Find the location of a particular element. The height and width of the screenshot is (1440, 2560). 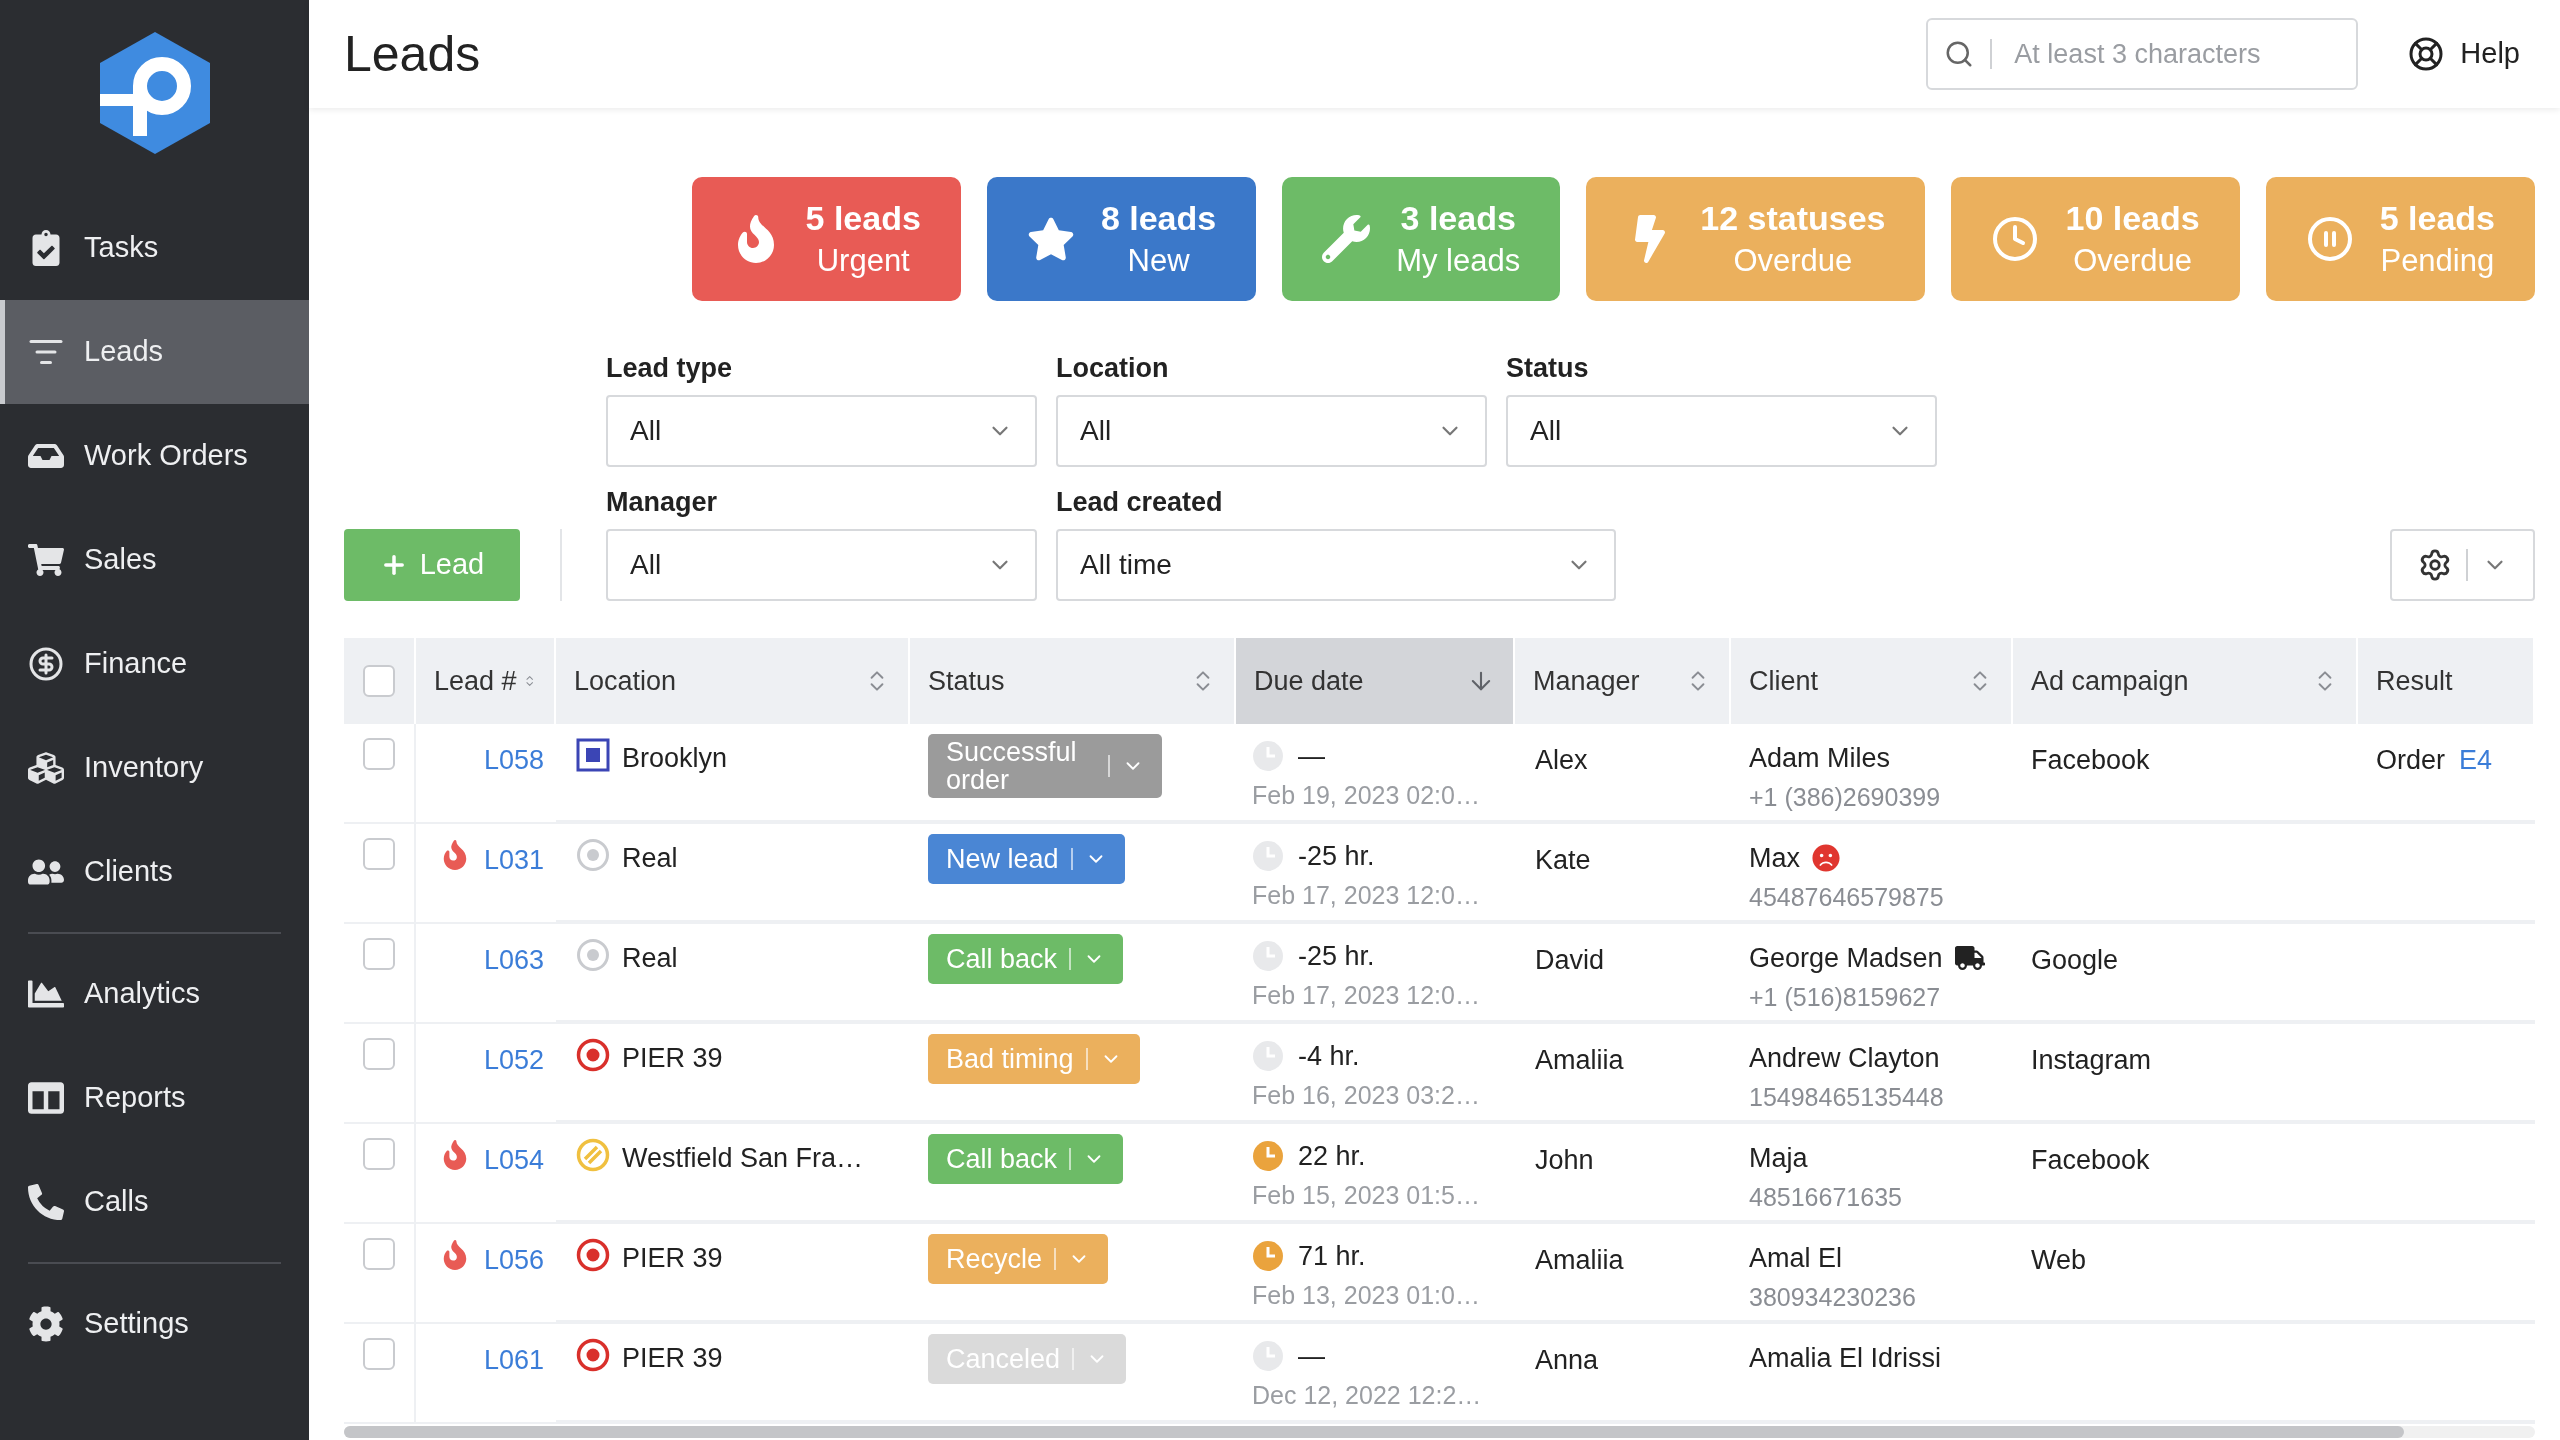

sidebar-item: Sales is located at coordinates (154, 560).